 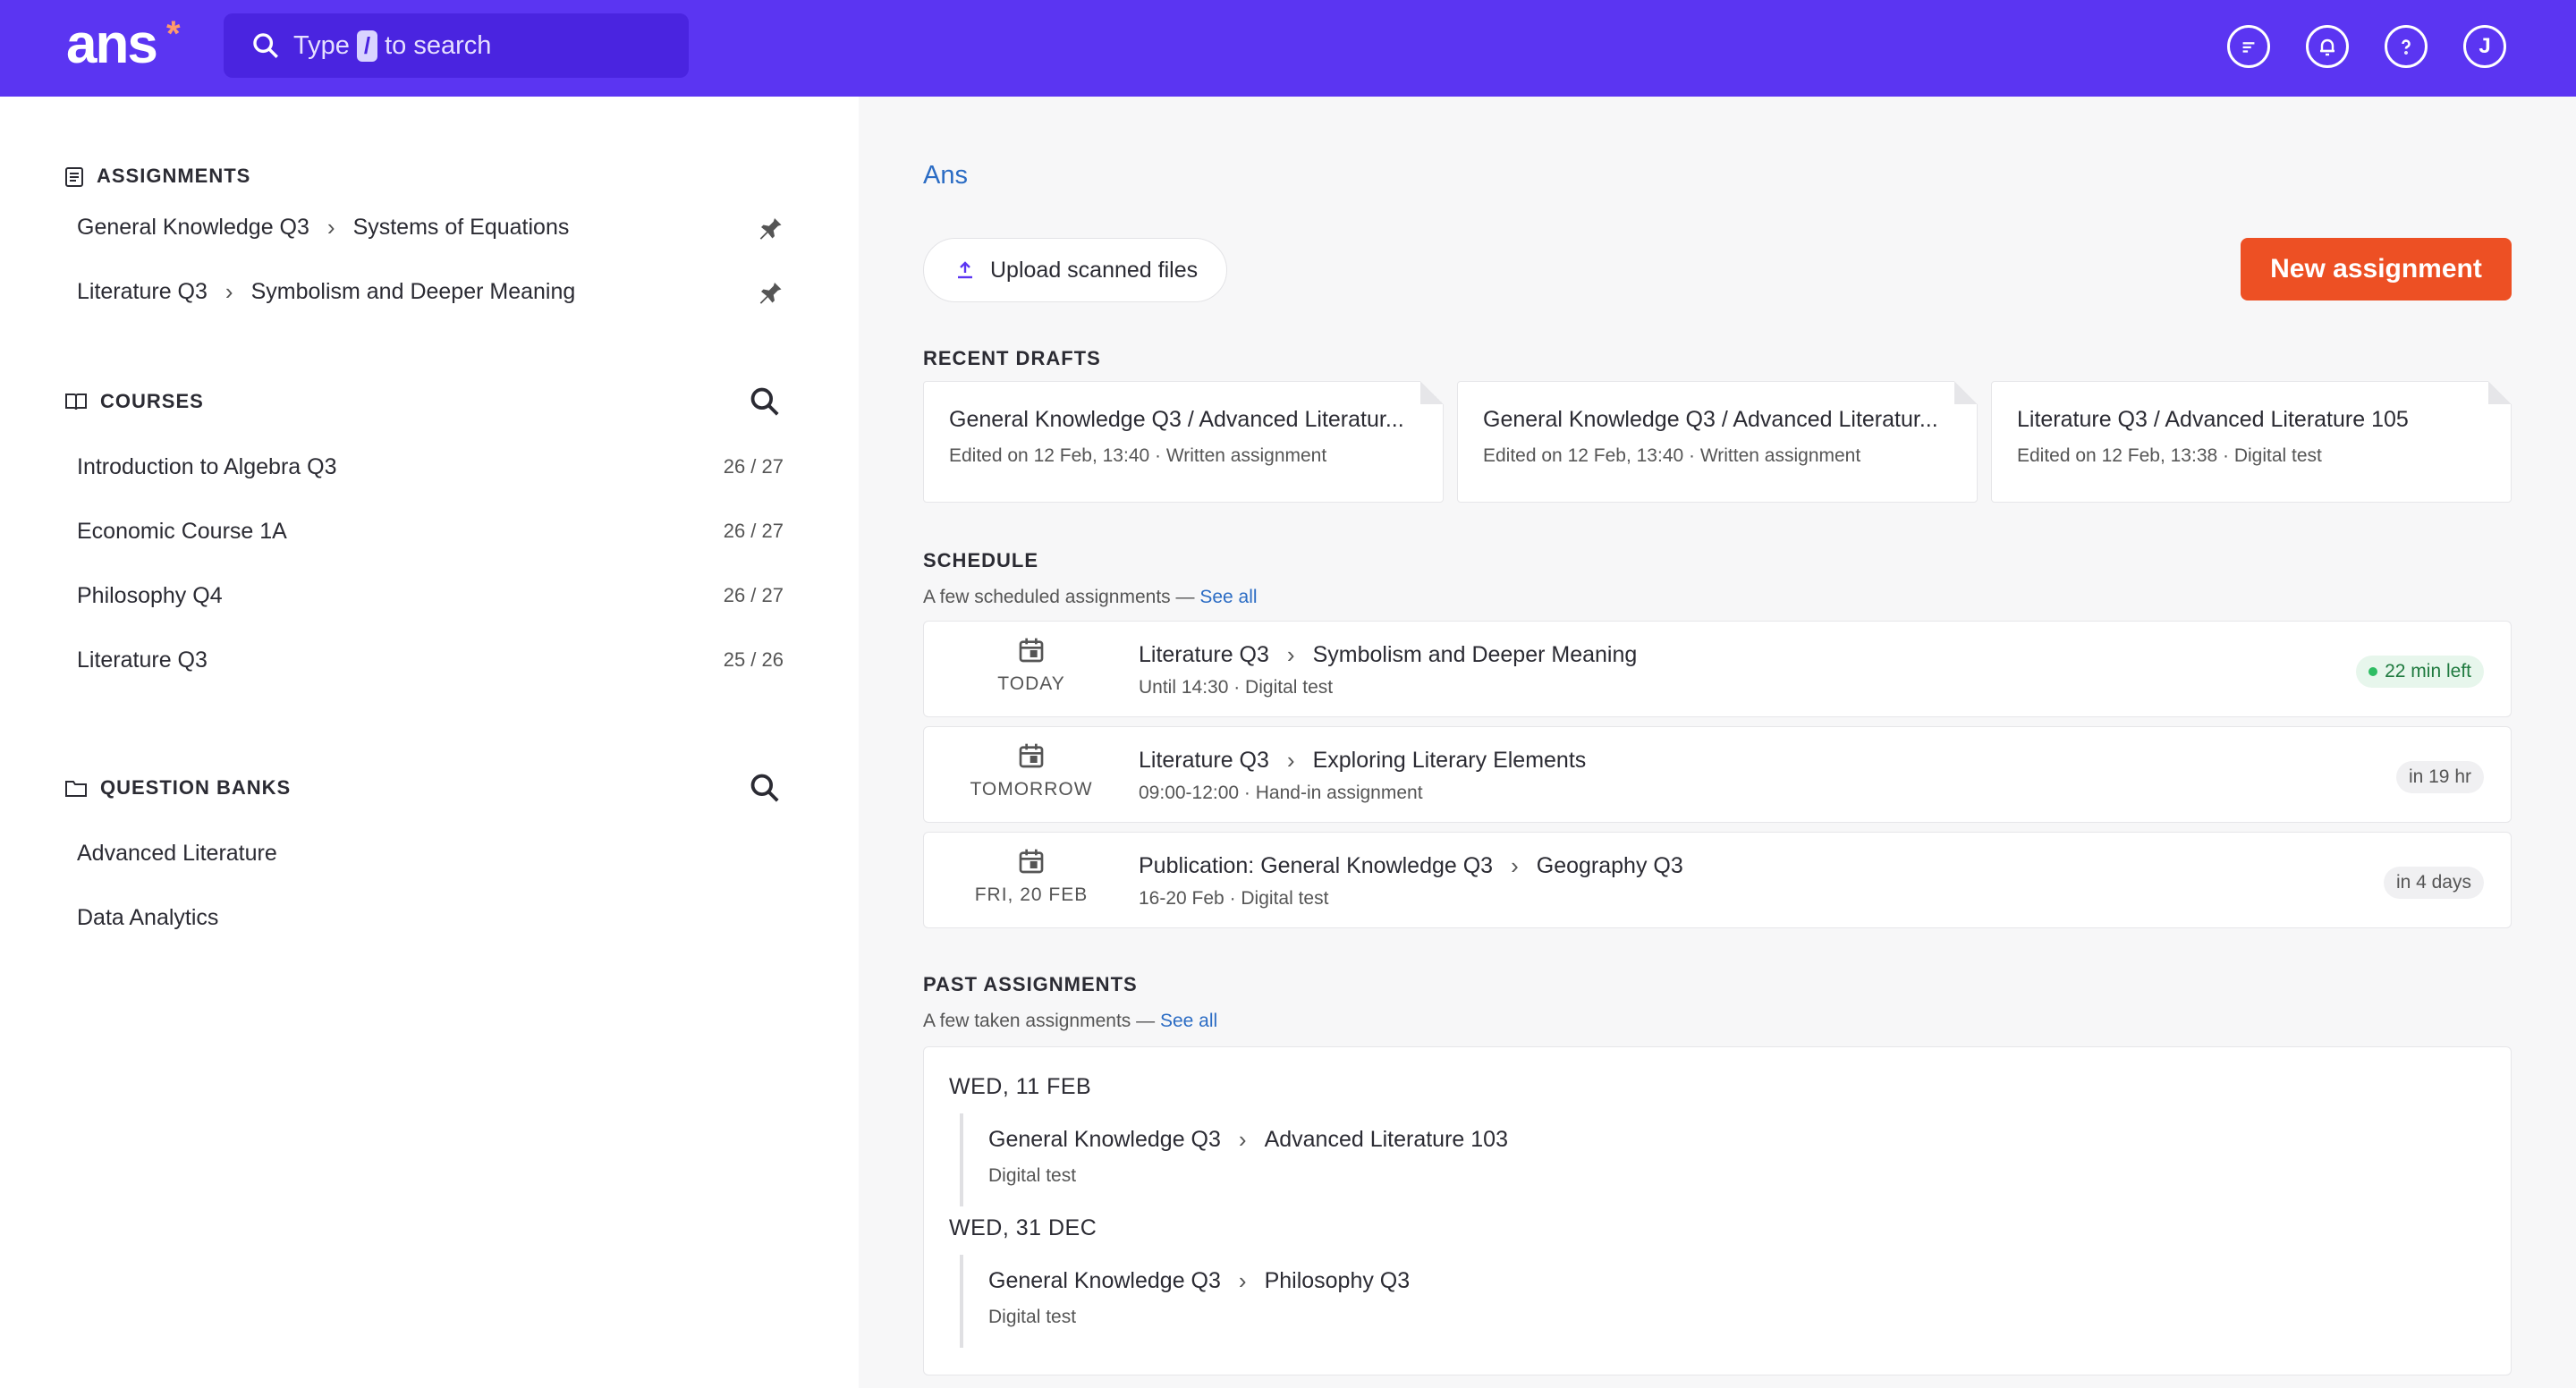 I want to click on schedule-see-all-link: See all, so click(x=1228, y=597).